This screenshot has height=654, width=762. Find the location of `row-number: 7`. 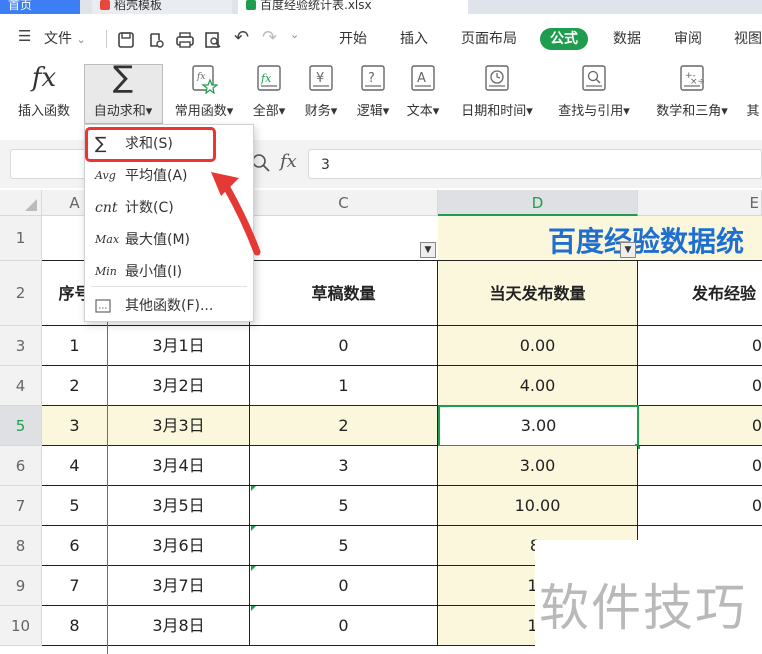

row-number: 7 is located at coordinates (20, 506).